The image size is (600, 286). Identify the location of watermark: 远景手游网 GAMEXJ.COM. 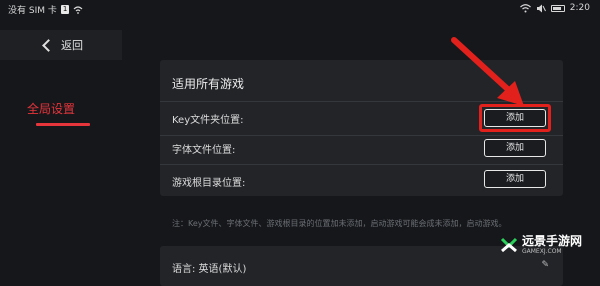
(541, 245).